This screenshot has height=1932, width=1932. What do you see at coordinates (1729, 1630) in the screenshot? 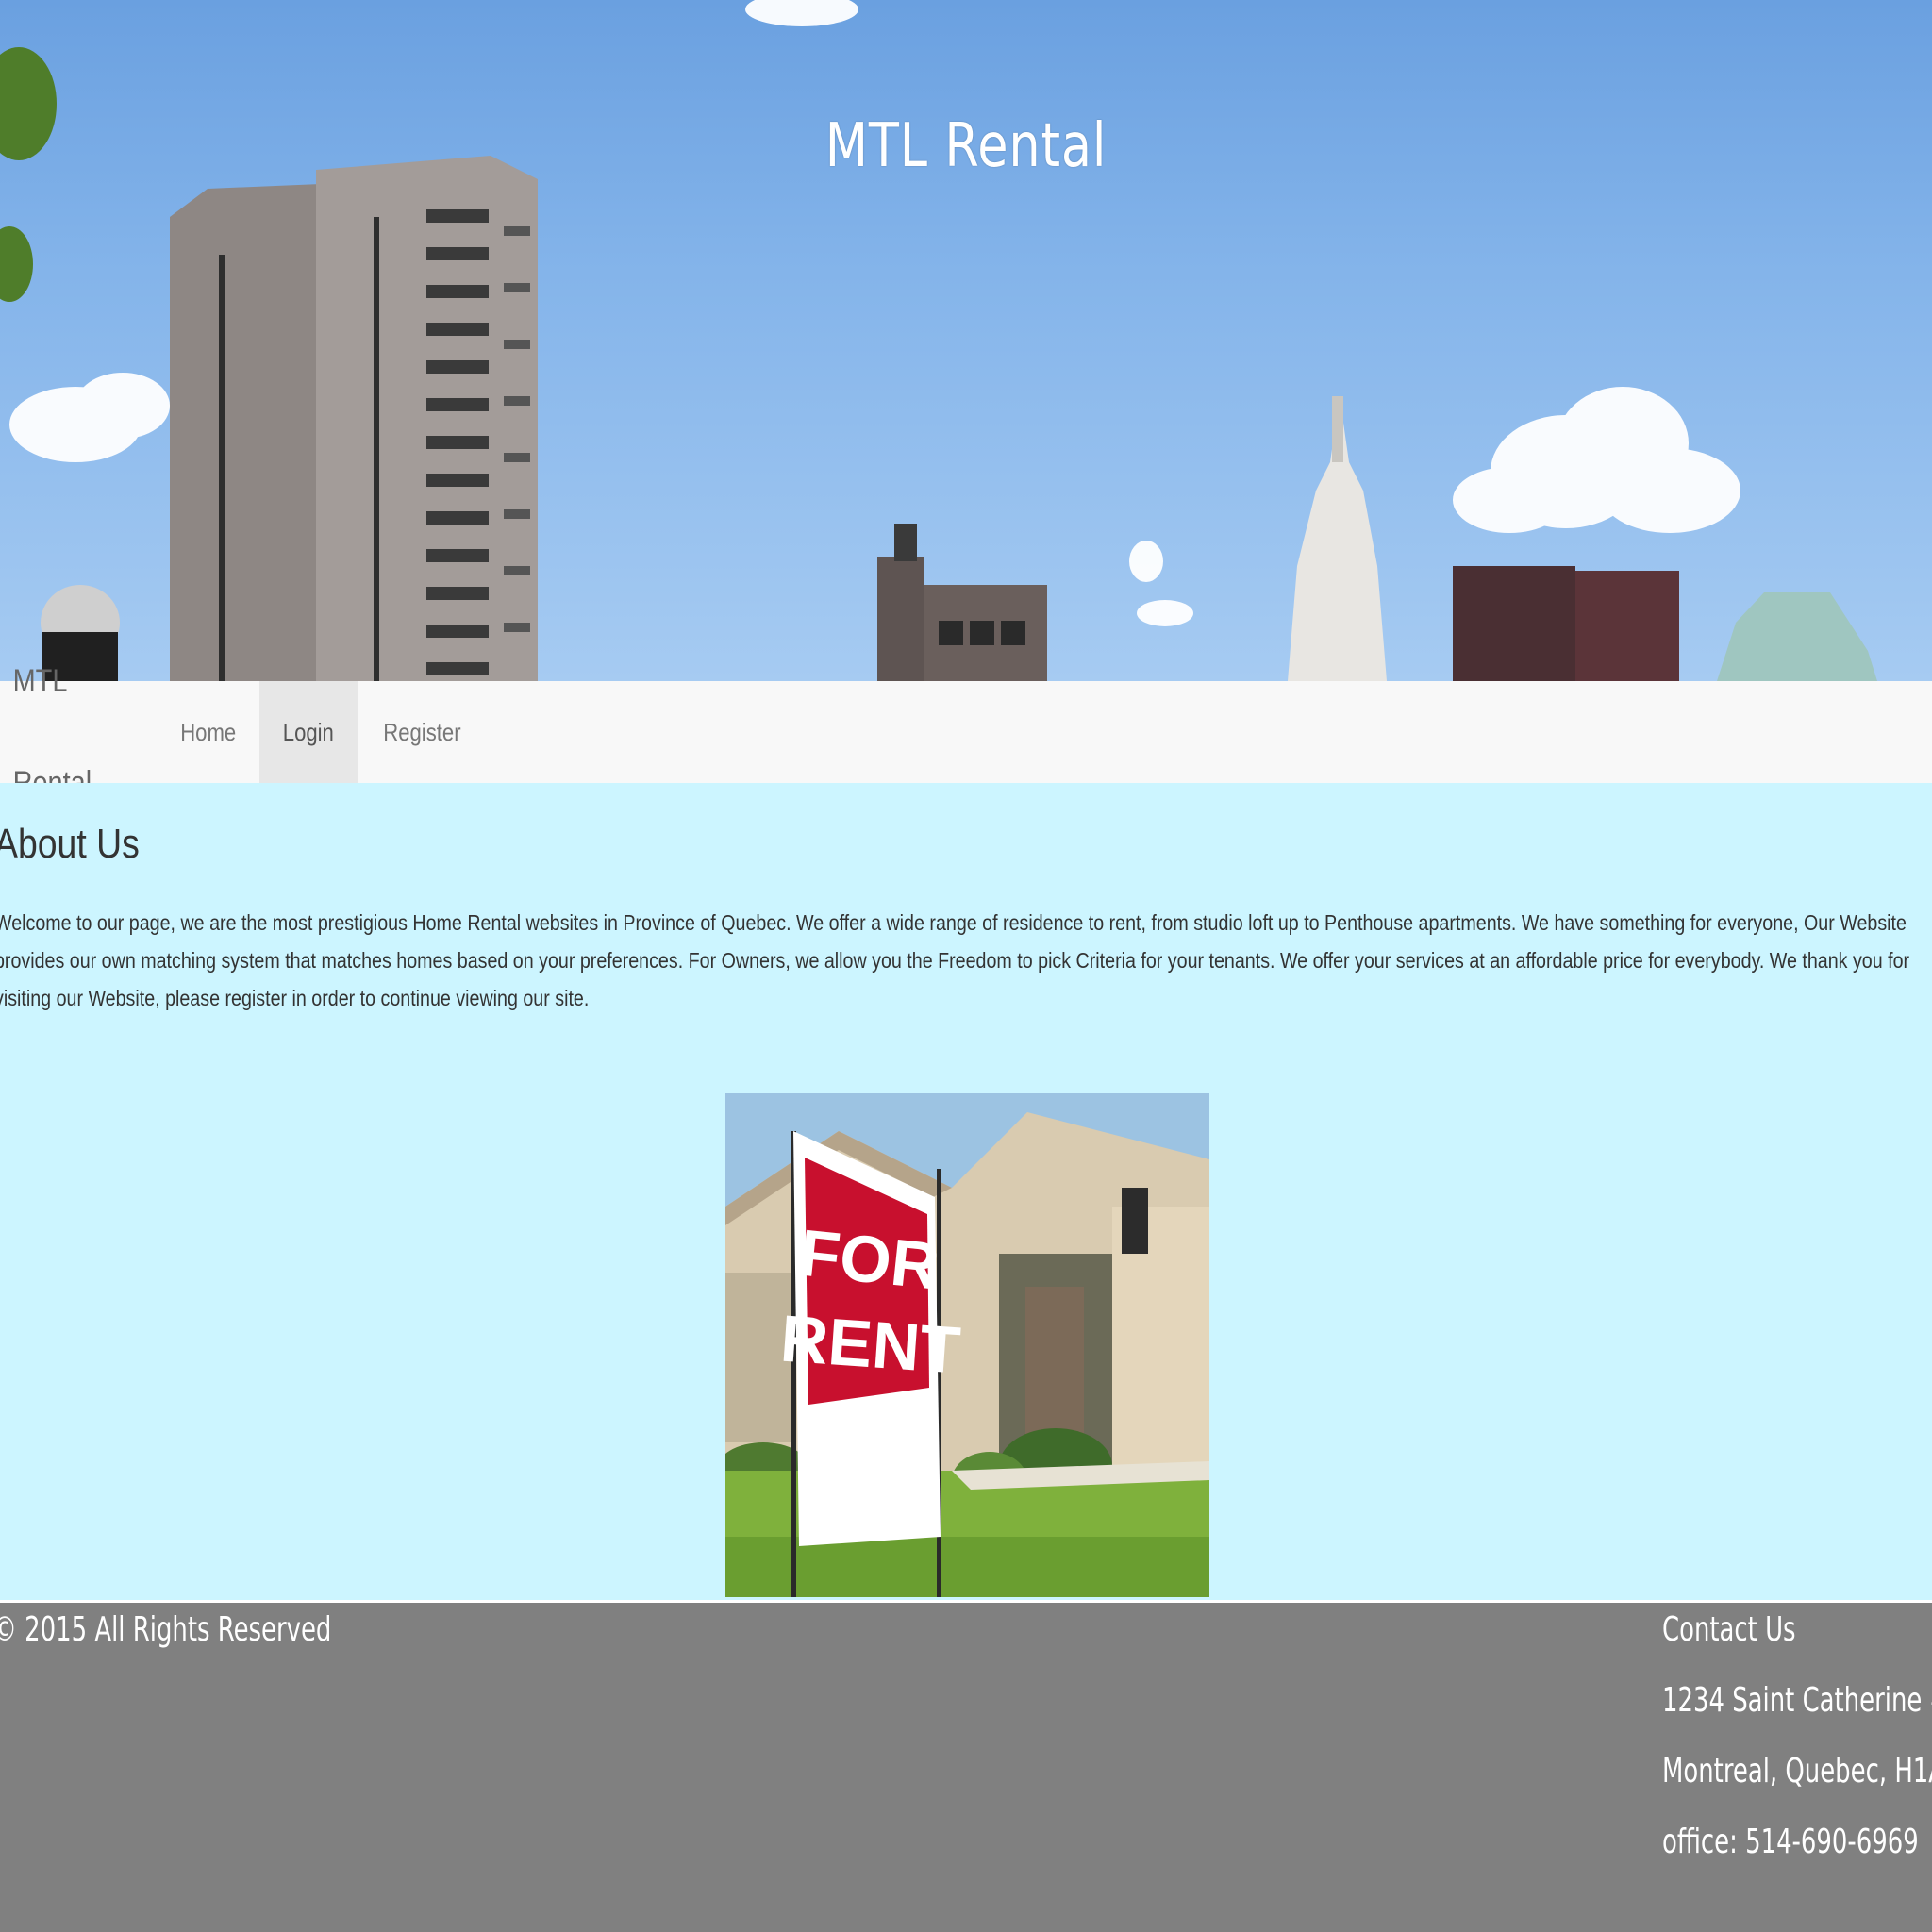
I see `contact-heading: Contact Us` at bounding box center [1729, 1630].